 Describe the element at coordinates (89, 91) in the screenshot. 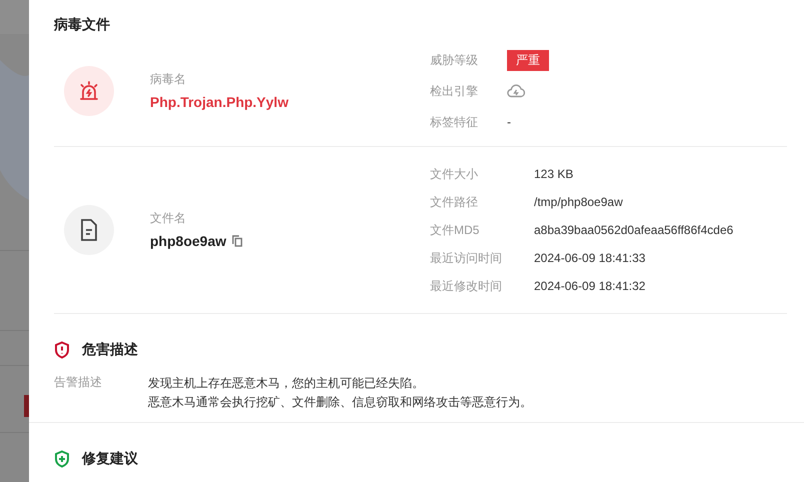

I see `siren-icon` at that location.